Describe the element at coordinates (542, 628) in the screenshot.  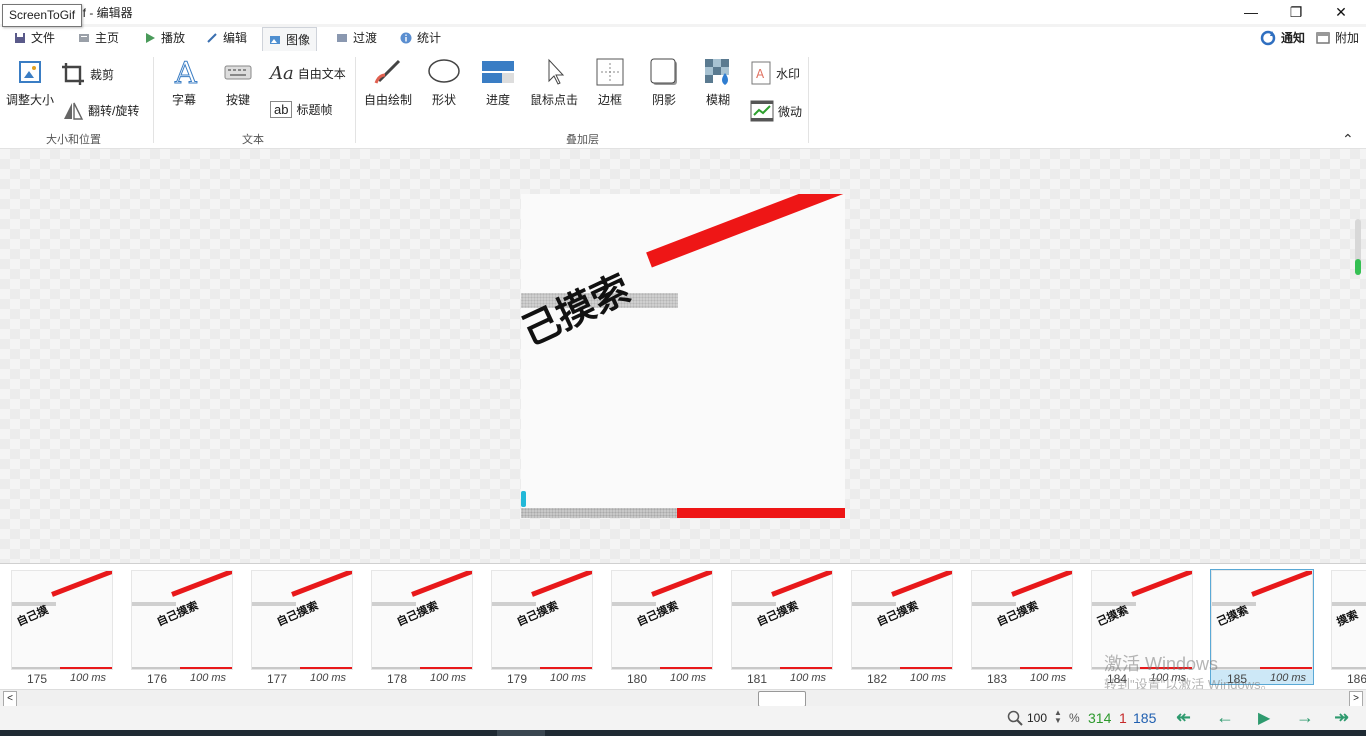
I see `frame-thumbnail: 自己摸索 179 100 ms` at that location.